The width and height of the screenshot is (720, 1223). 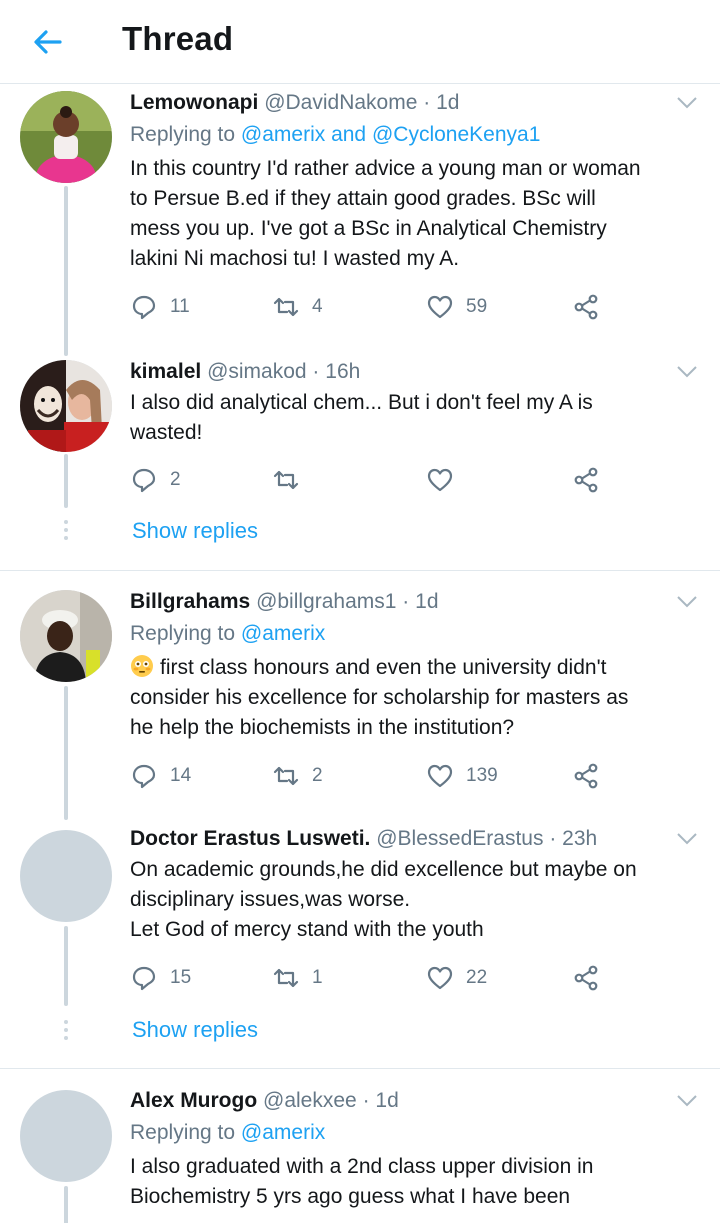 I want to click on replying-joiner: and, so click(x=349, y=134).